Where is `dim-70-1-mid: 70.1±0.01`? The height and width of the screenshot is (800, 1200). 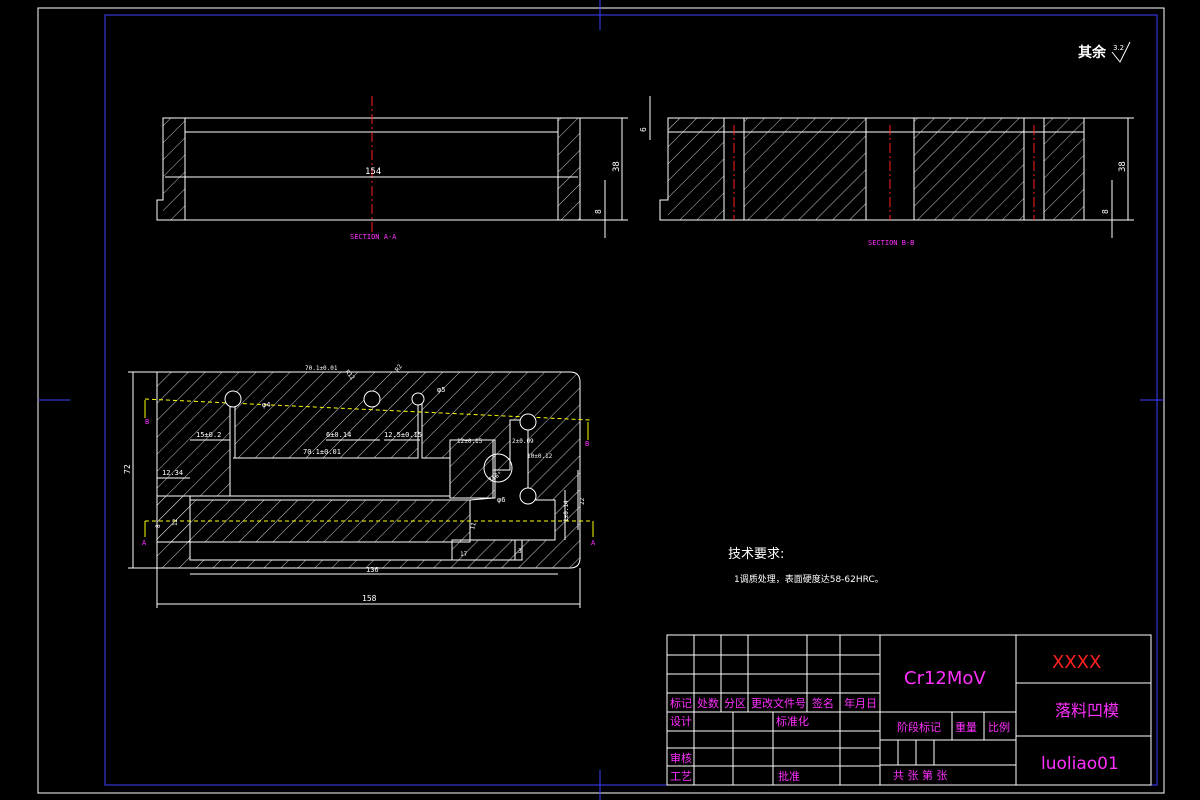 dim-70-1-mid: 70.1±0.01 is located at coordinates (322, 452).